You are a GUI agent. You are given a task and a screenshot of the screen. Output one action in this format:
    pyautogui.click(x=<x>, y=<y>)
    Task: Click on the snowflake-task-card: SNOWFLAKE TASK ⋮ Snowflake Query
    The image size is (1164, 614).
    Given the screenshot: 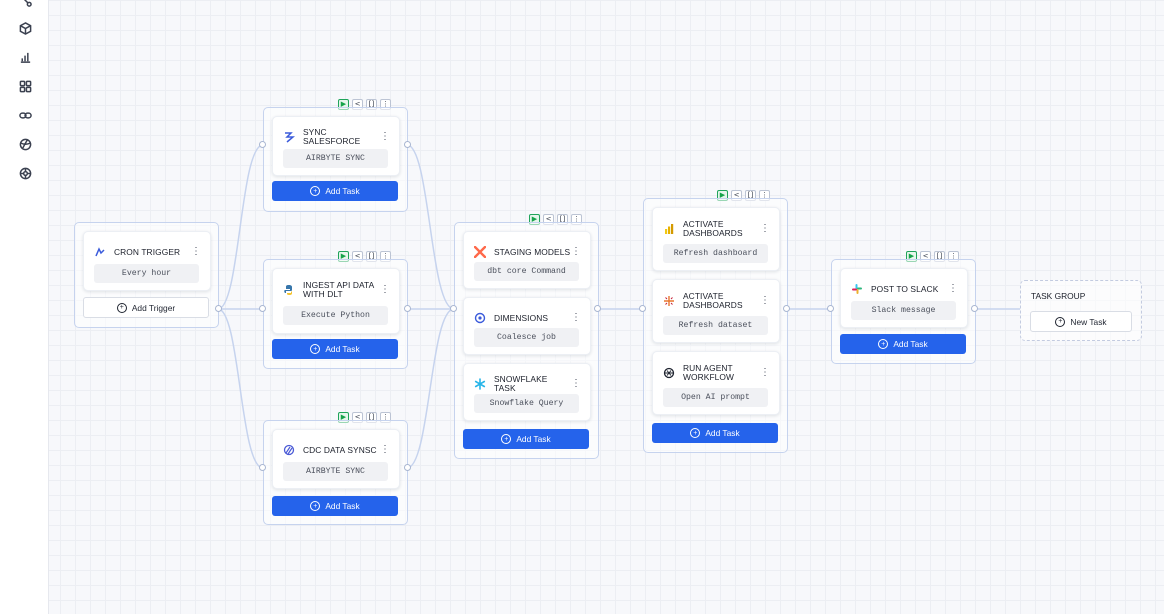 What is the action you would take?
    pyautogui.click(x=527, y=392)
    